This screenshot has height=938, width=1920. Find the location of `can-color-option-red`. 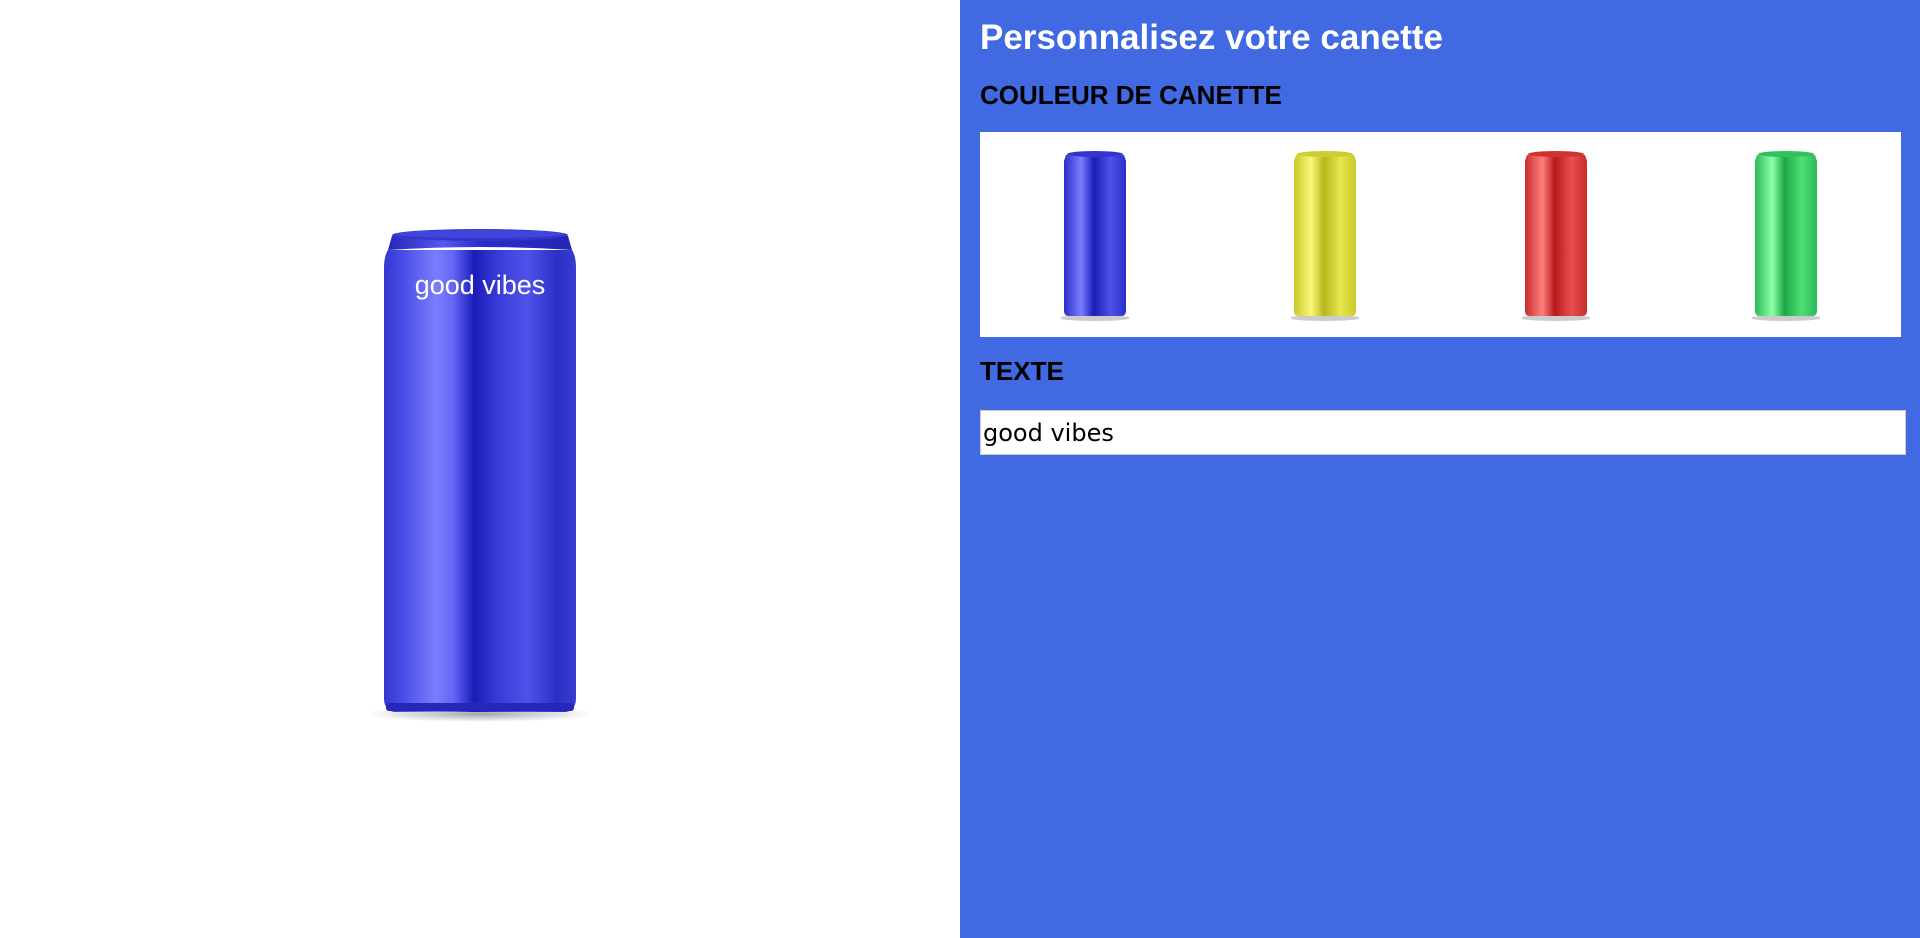

can-color-option-red is located at coordinates (1556, 234).